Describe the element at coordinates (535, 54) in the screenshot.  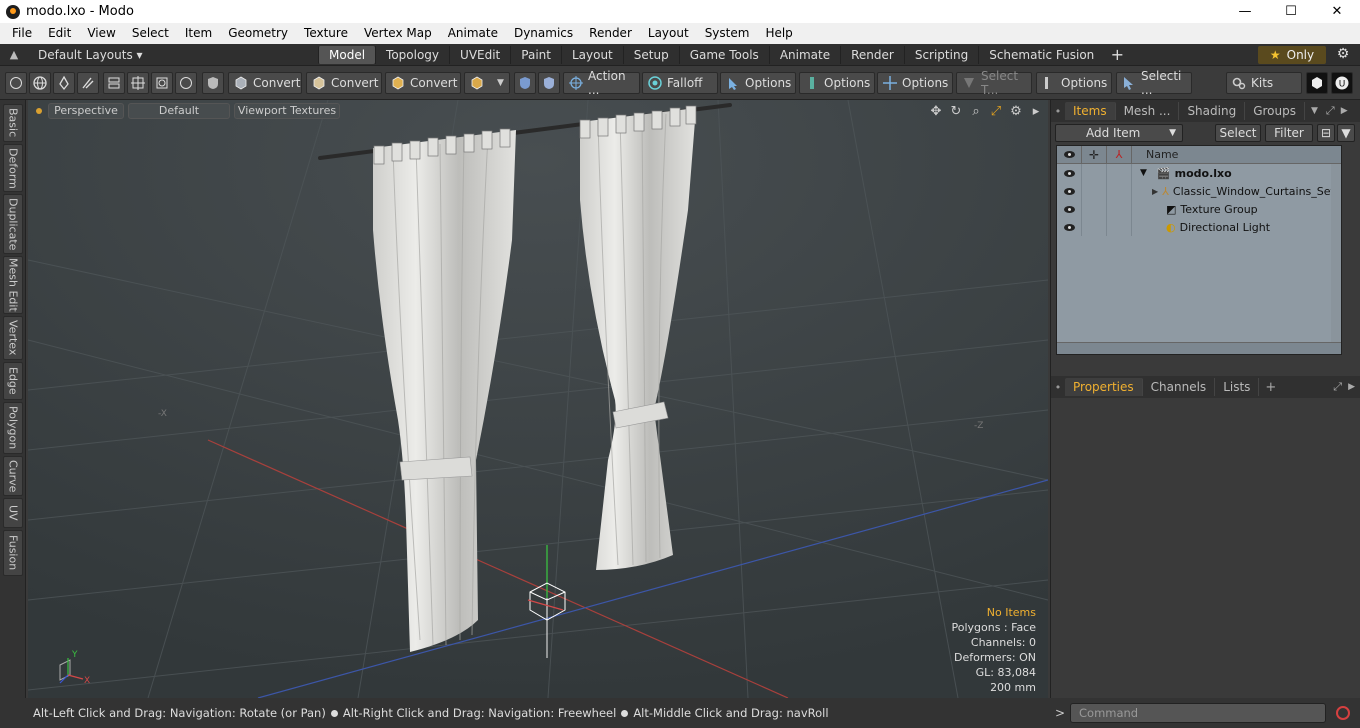
I see `tab-paint: Paint` at that location.